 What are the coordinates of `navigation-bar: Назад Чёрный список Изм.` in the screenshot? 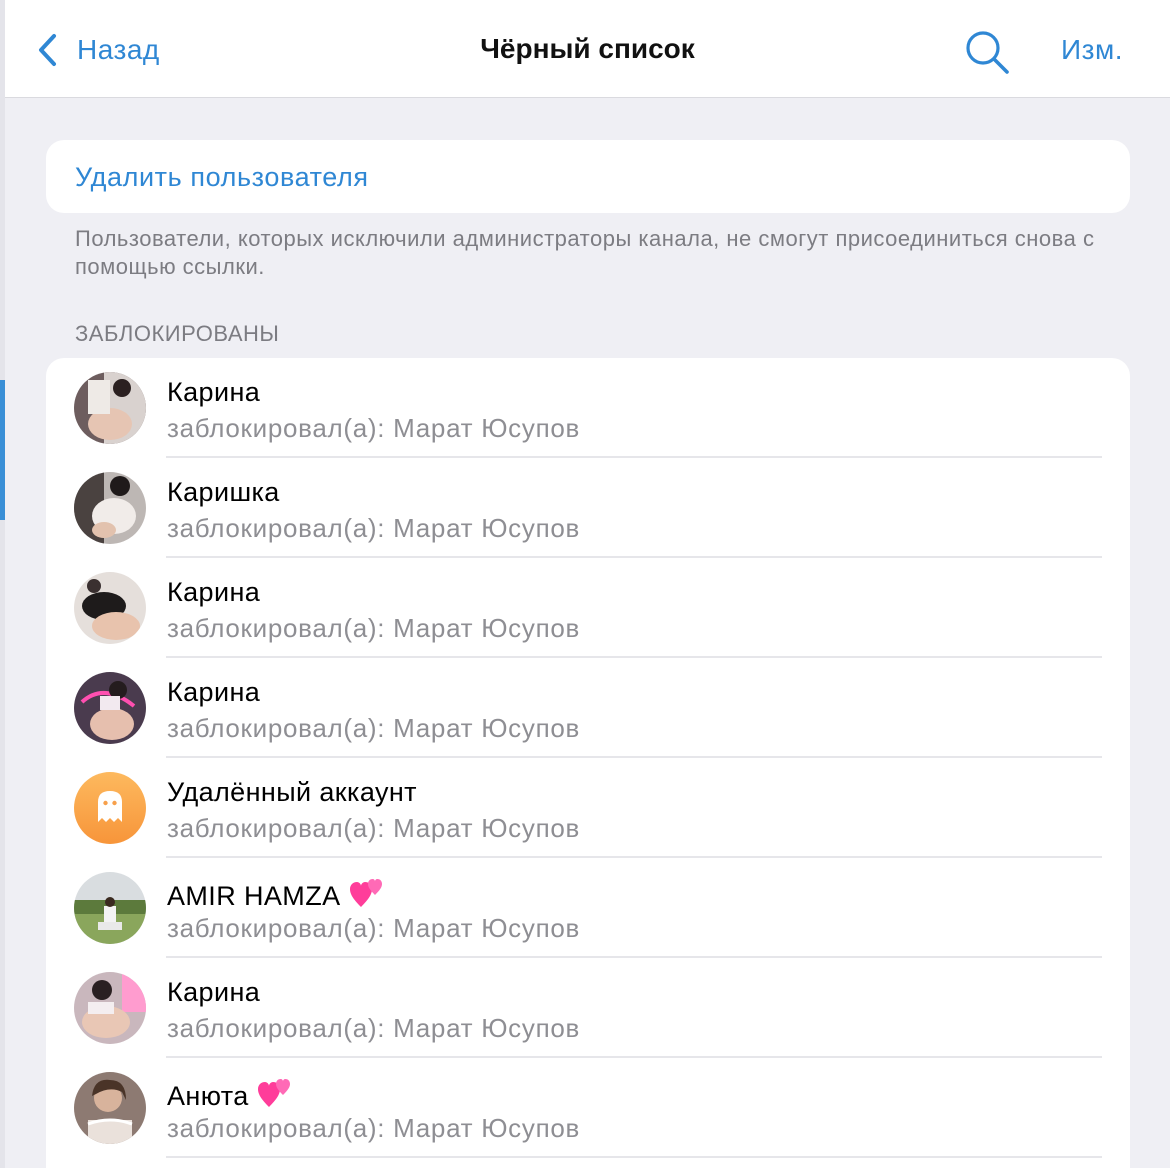 It's located at (587, 49).